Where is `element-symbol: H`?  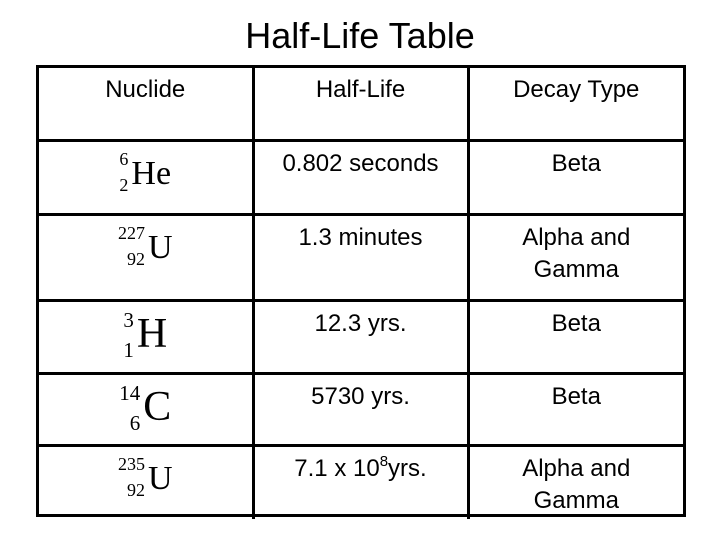
element-symbol: H is located at coordinates (152, 333).